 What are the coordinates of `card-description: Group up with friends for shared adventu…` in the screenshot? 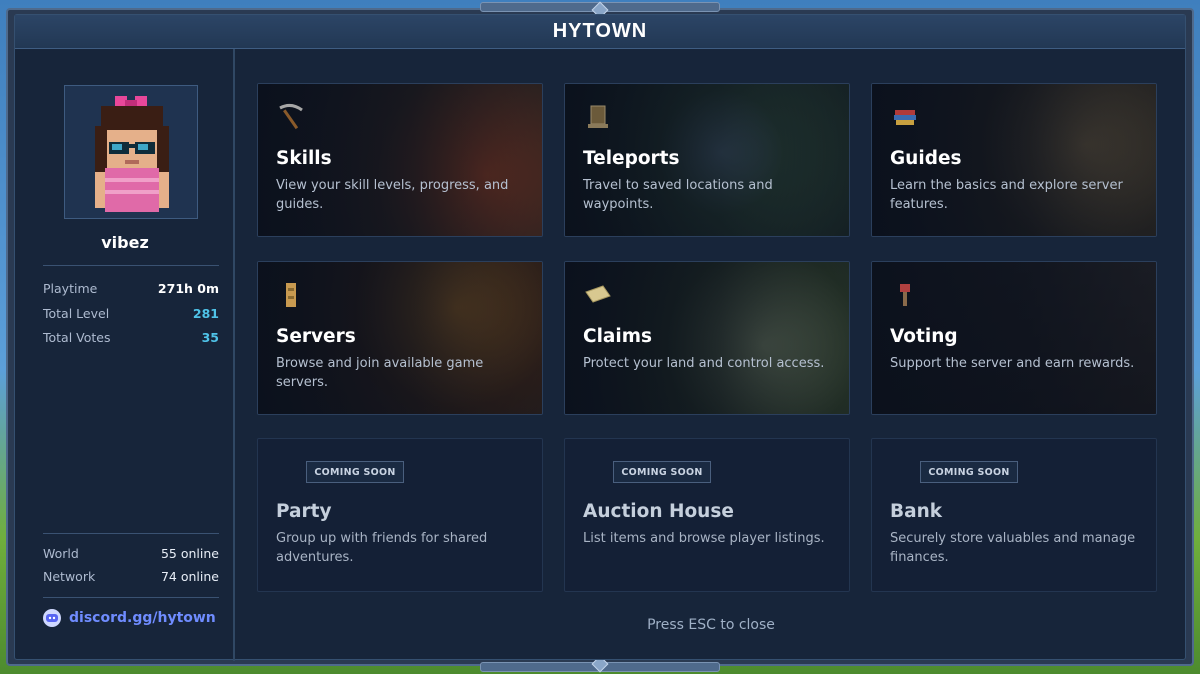 It's located at (382, 548).